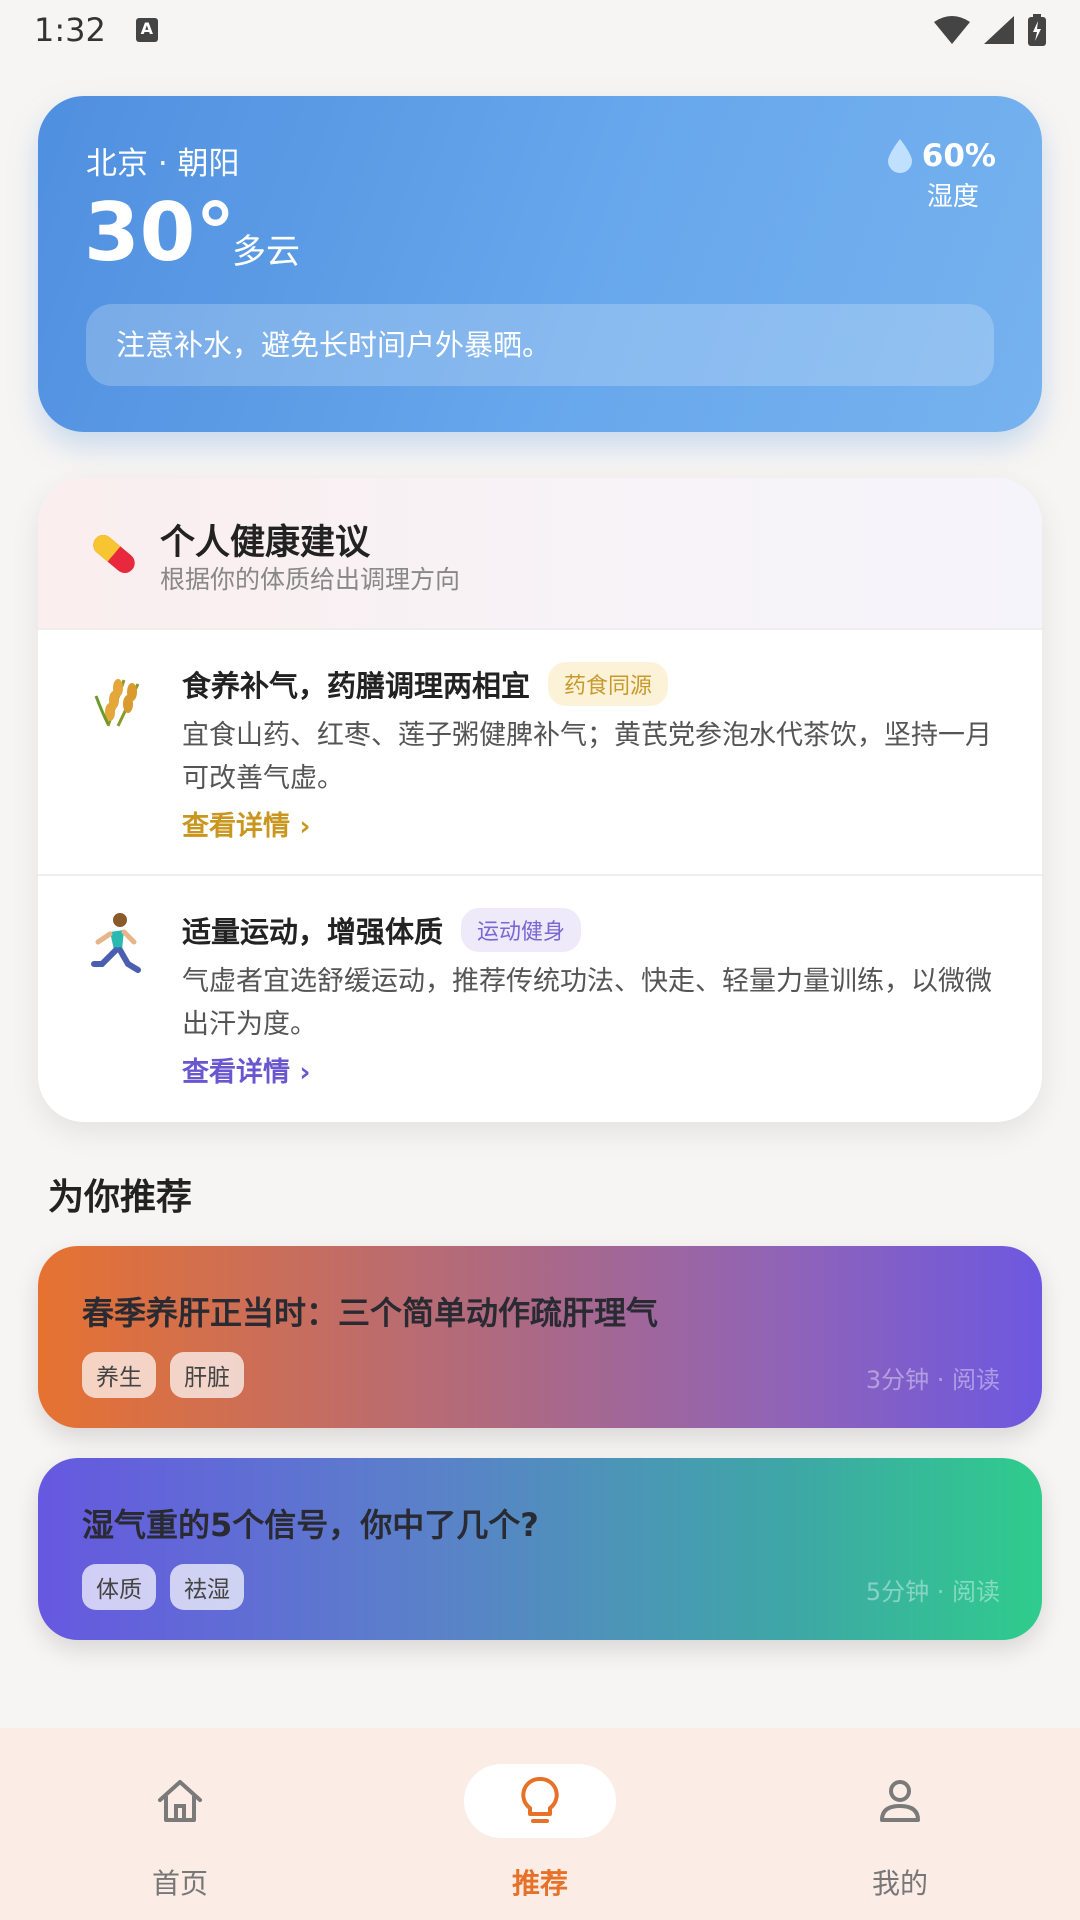  What do you see at coordinates (313, 932) in the screenshot?
I see `advice-title: 适量运动，增强体质` at bounding box center [313, 932].